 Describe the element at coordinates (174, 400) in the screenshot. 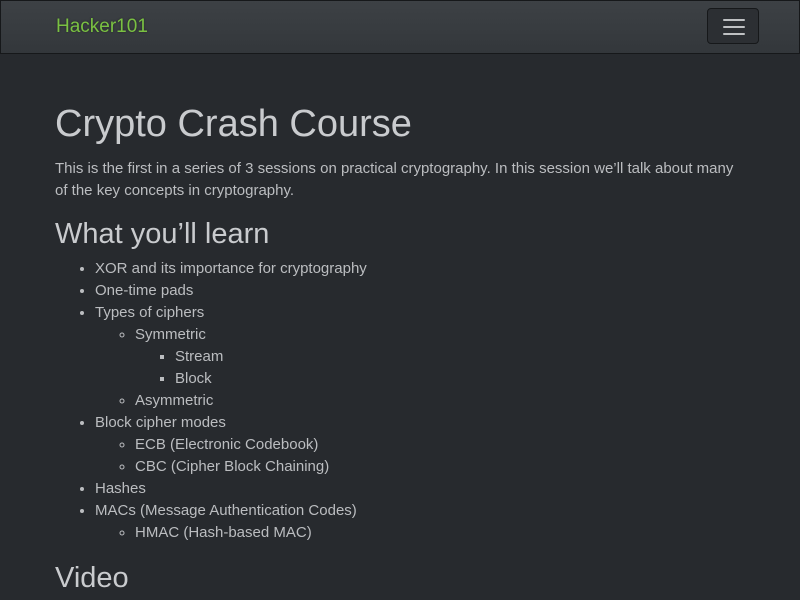

I see `list-item-label: Asymmetric` at that location.